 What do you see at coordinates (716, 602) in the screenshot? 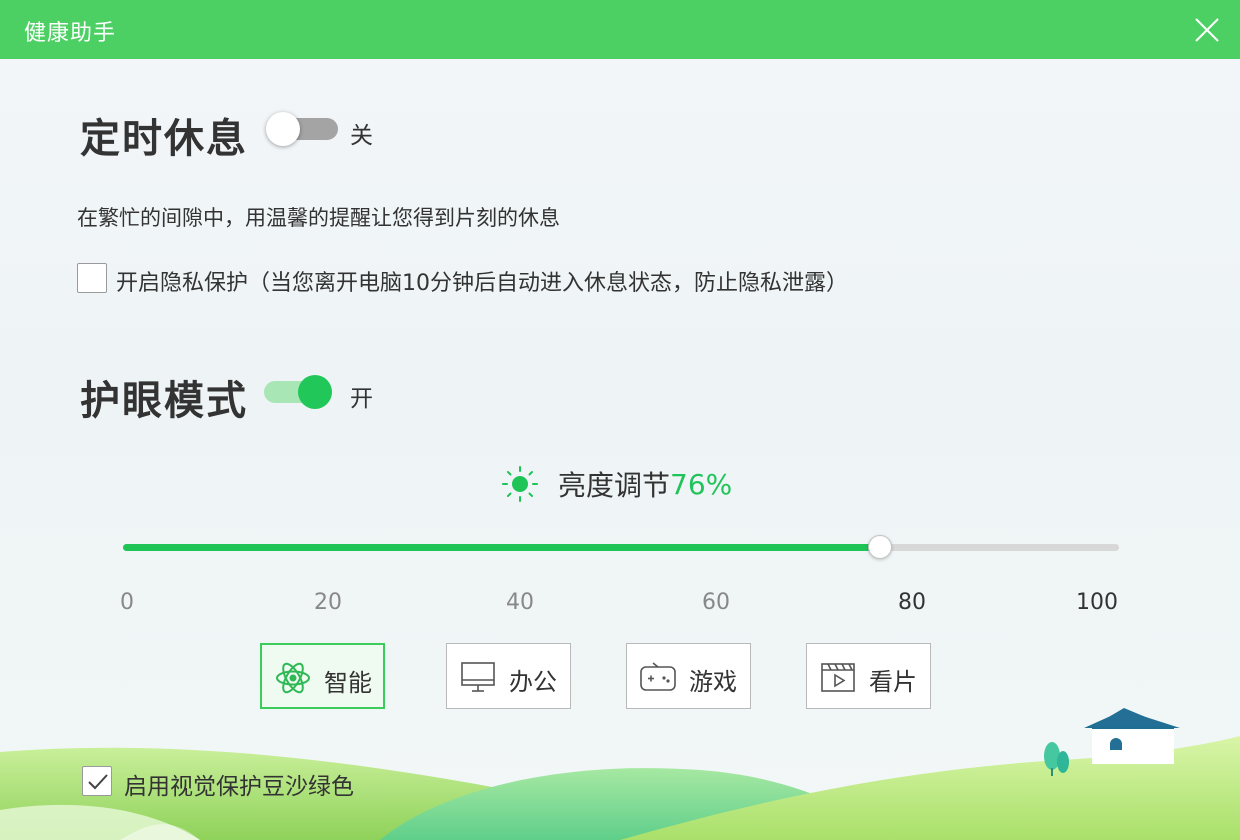
I see `slider-tick-60: 60` at bounding box center [716, 602].